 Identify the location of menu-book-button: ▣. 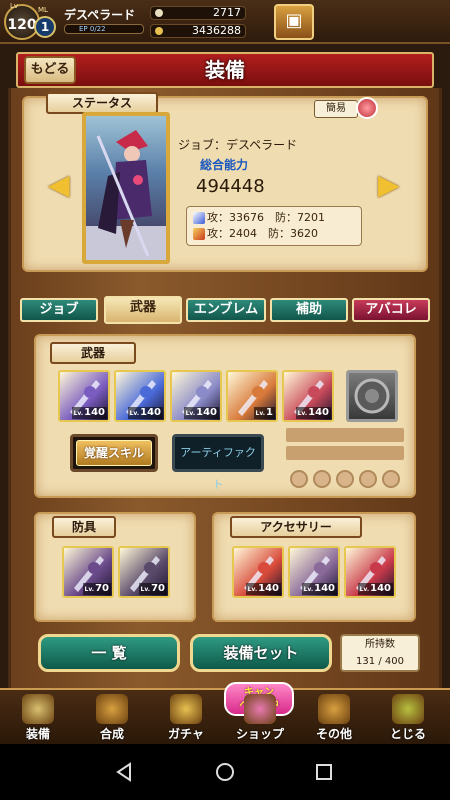
(294, 22).